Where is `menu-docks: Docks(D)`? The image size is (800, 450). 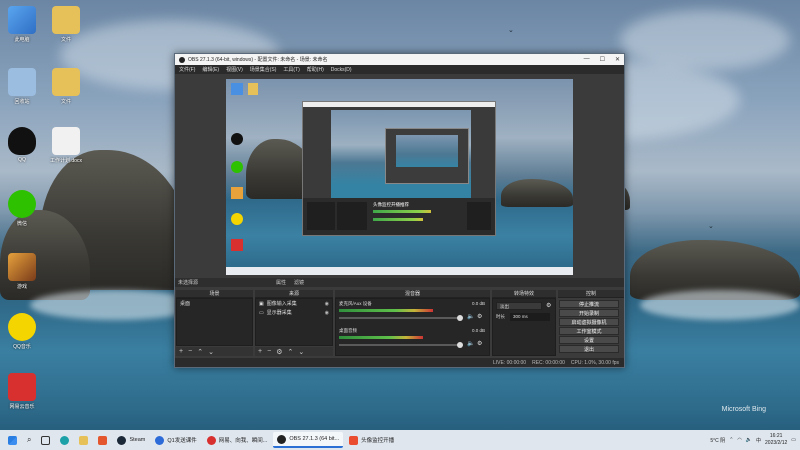
menu-docks: Docks(D) is located at coordinates (341, 70).